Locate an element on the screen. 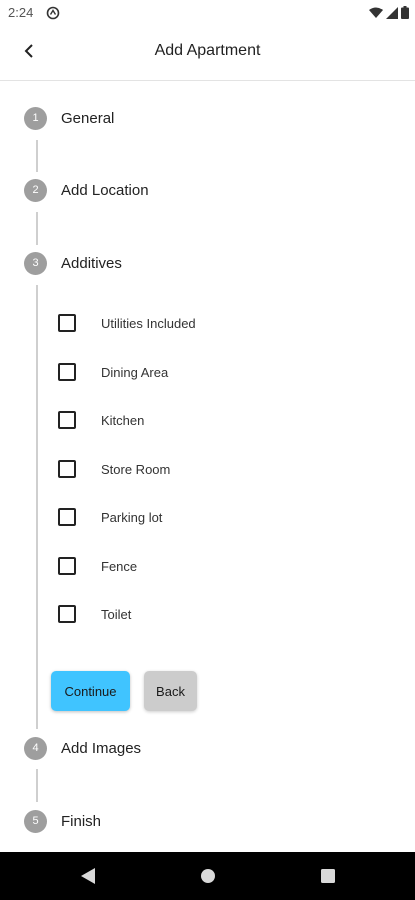 The image size is (415, 900). step-number: 5 is located at coordinates (35, 821).